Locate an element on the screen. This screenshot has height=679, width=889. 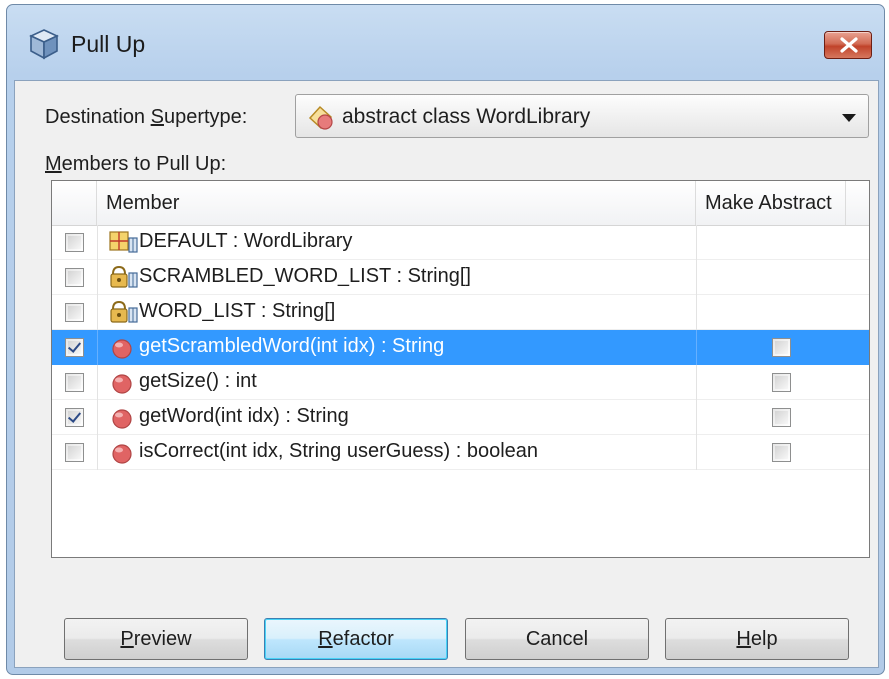
table-row: DEFAULT : WordLibrary is located at coordinates (460, 242).